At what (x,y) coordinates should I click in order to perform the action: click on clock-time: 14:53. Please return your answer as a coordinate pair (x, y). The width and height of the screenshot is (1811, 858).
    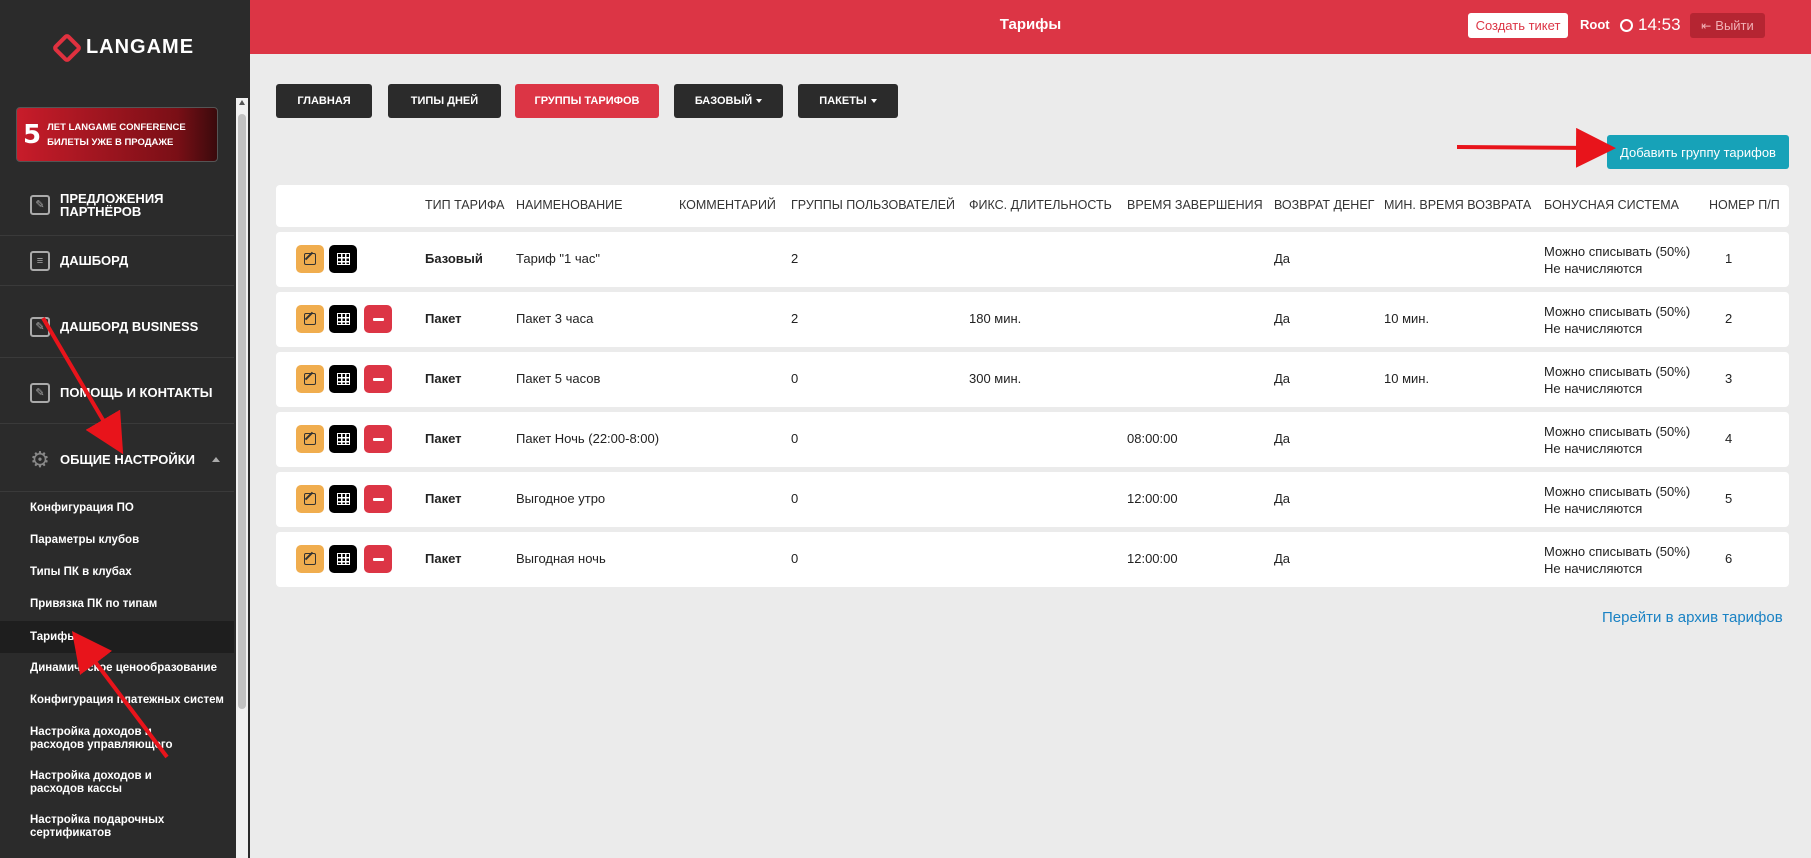
    Looking at the image, I should click on (1659, 24).